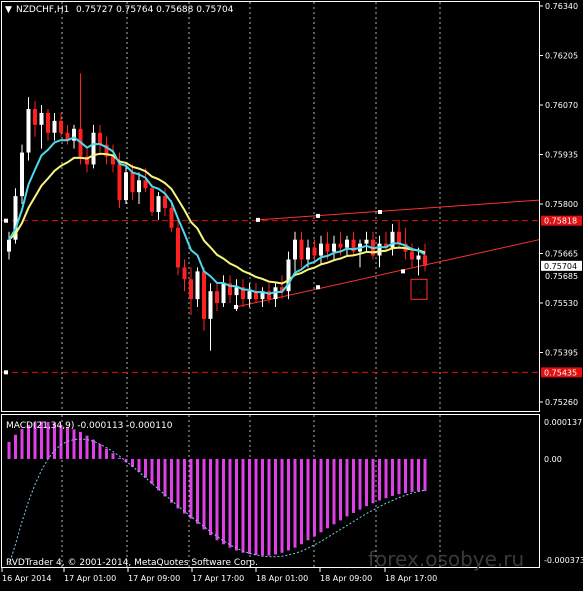 The width and height of the screenshot is (583, 591). What do you see at coordinates (561, 155) in the screenshot?
I see `price-label: 0.75935` at bounding box center [561, 155].